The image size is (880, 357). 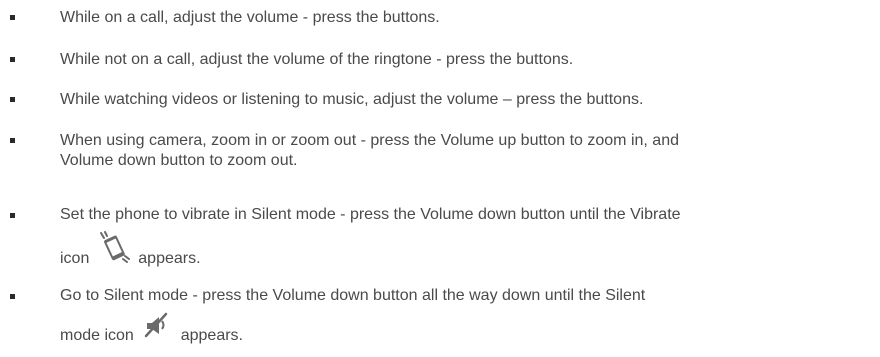 What do you see at coordinates (75, 258) in the screenshot?
I see `icon-prefix-text: icon` at bounding box center [75, 258].